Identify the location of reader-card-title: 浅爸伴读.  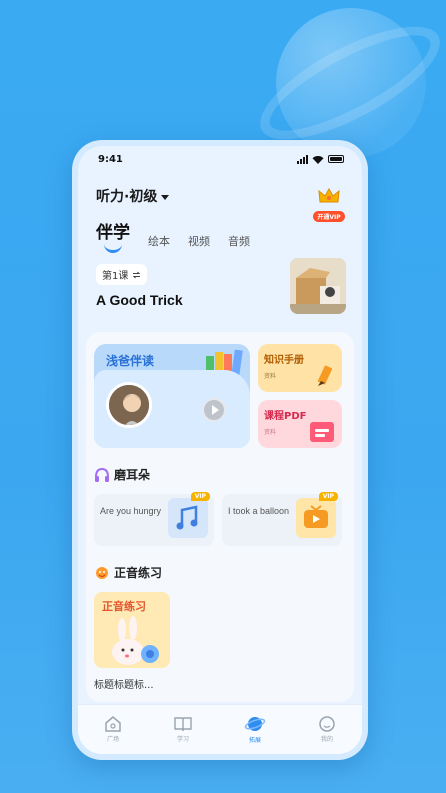
(130, 361).